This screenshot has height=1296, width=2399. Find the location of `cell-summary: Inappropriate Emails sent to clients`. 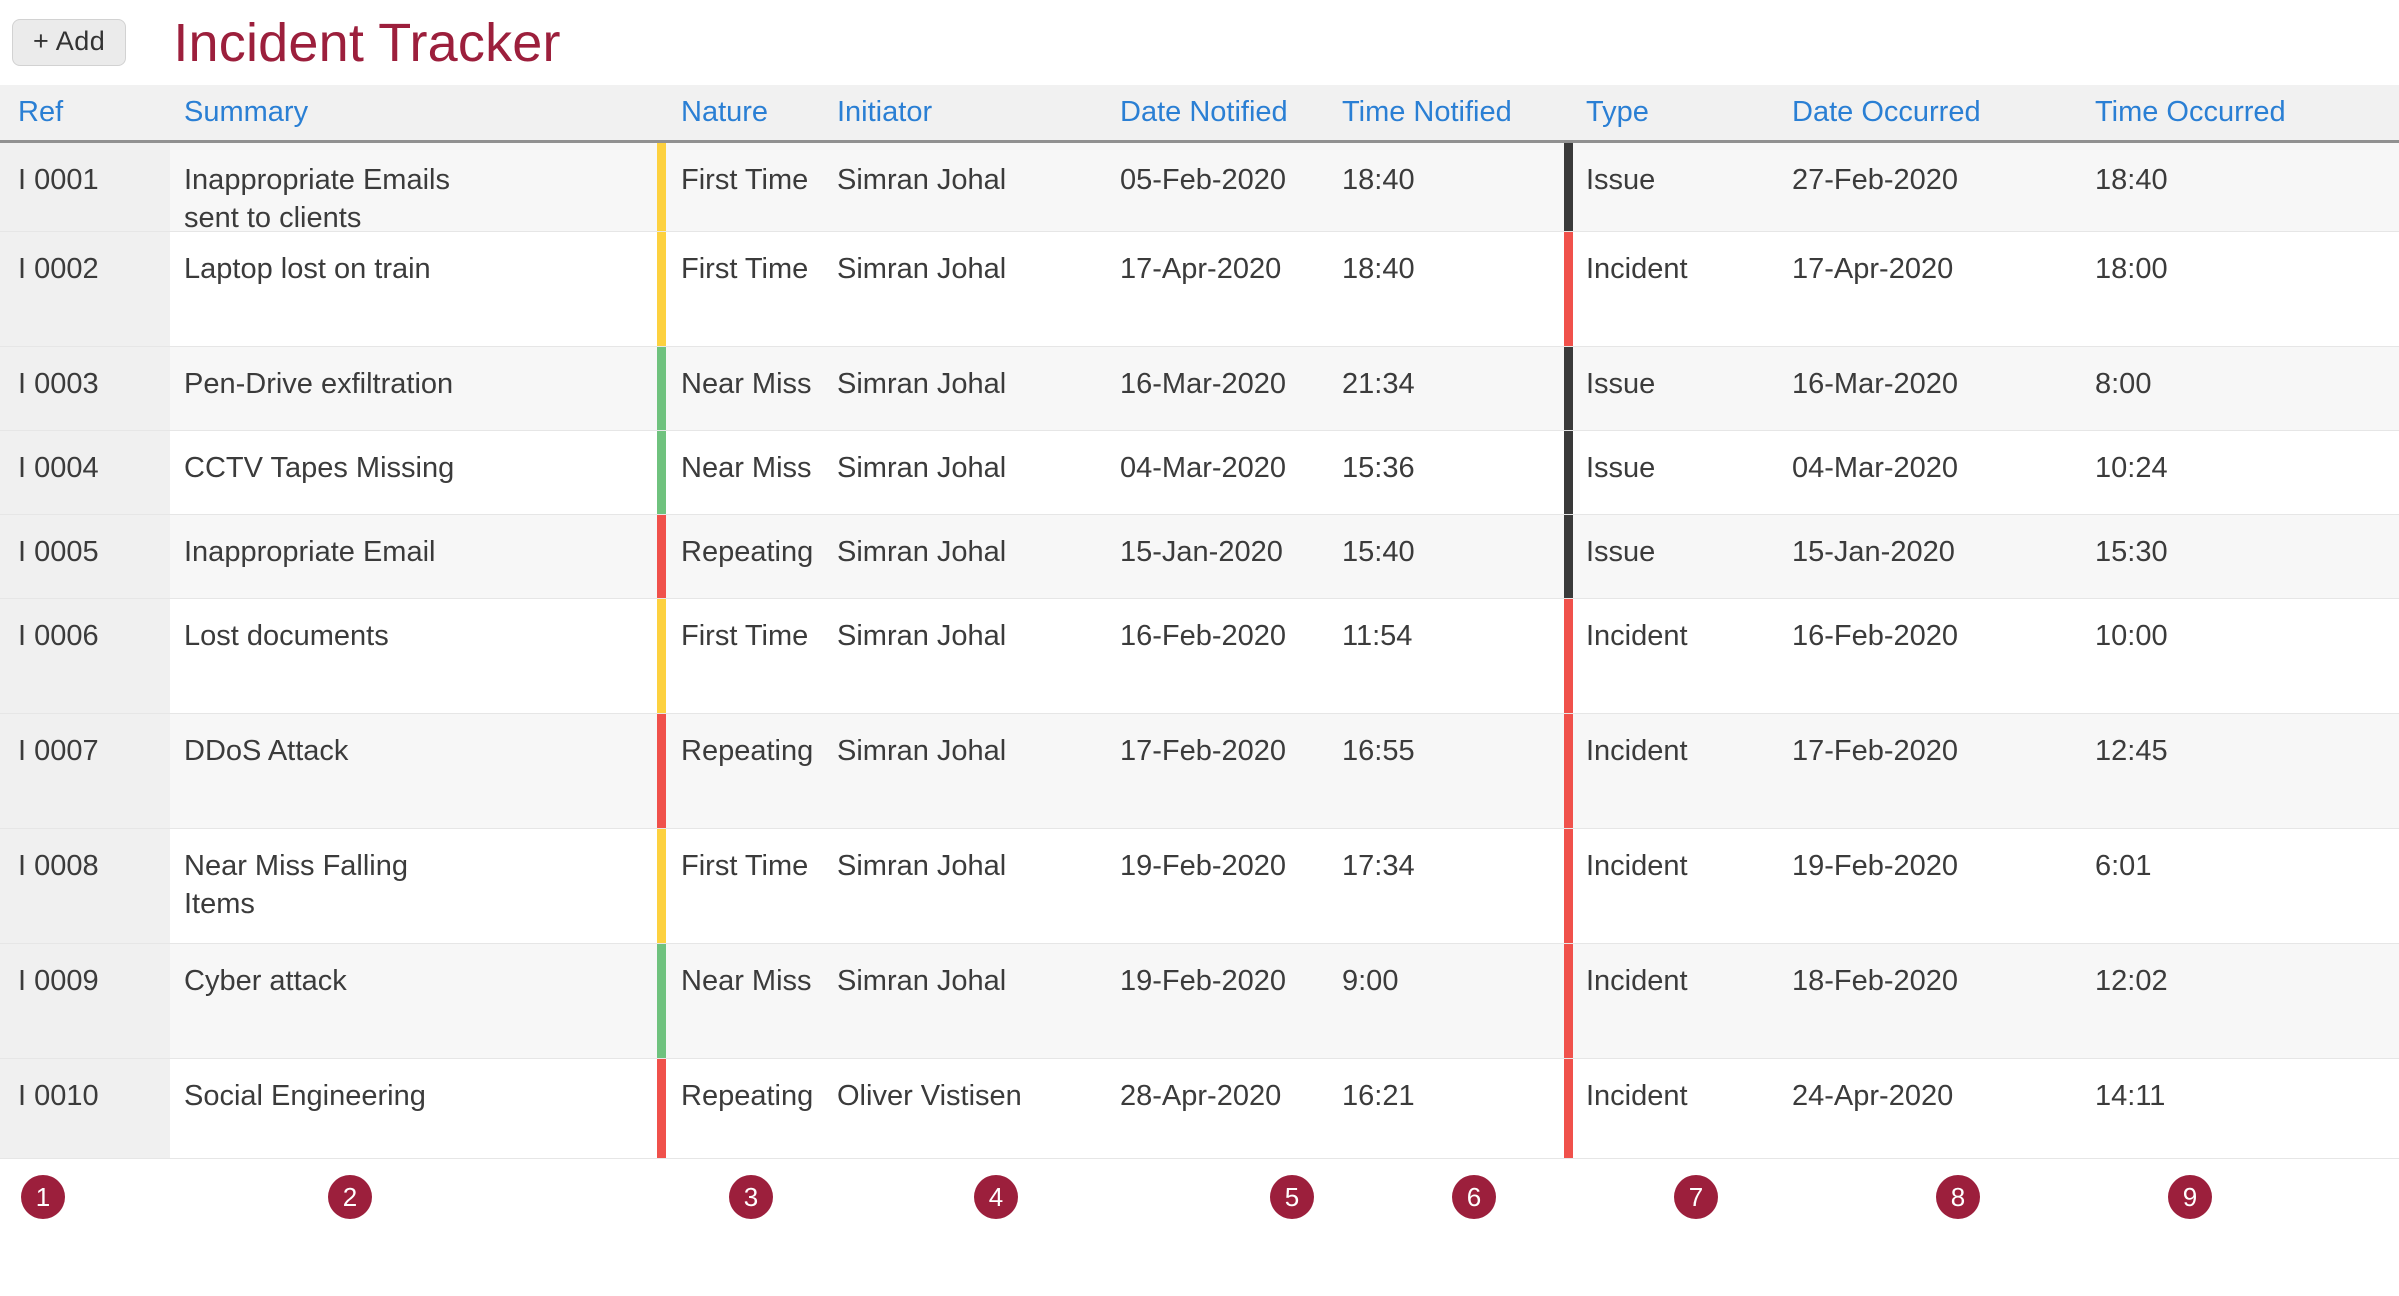

cell-summary: Inappropriate Emails sent to clients is located at coordinates (317, 199).